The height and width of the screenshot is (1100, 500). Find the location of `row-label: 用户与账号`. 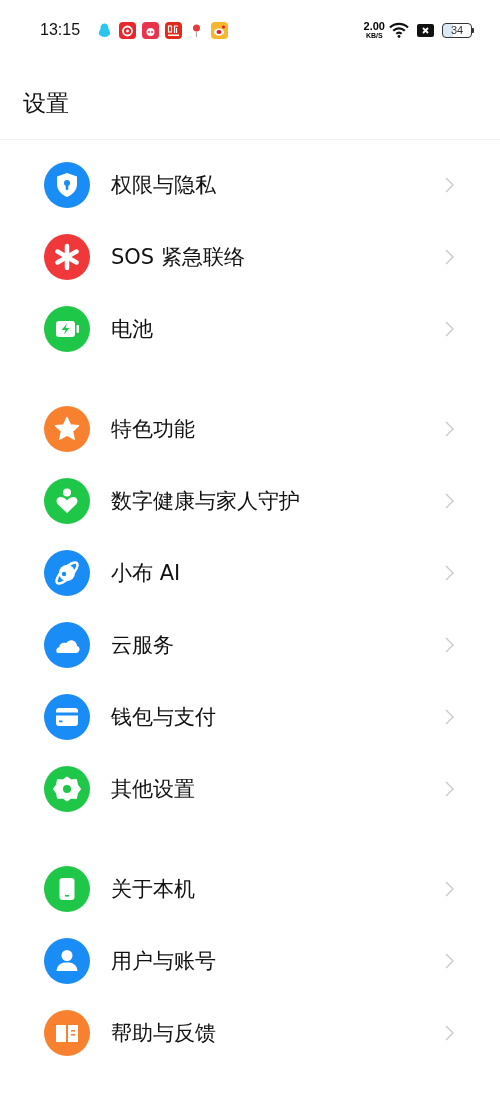

row-label: 用户与账号 is located at coordinates (164, 961).